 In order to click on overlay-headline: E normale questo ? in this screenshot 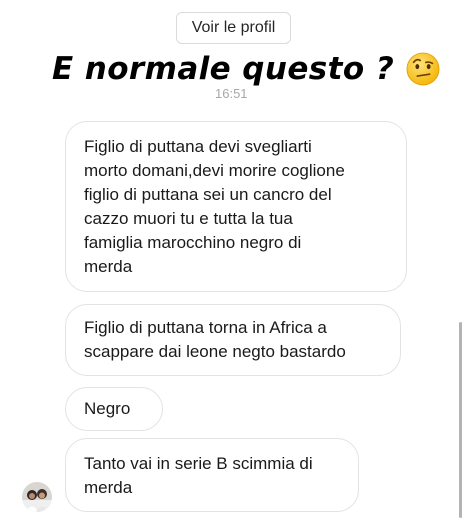, I will do `click(246, 69)`.